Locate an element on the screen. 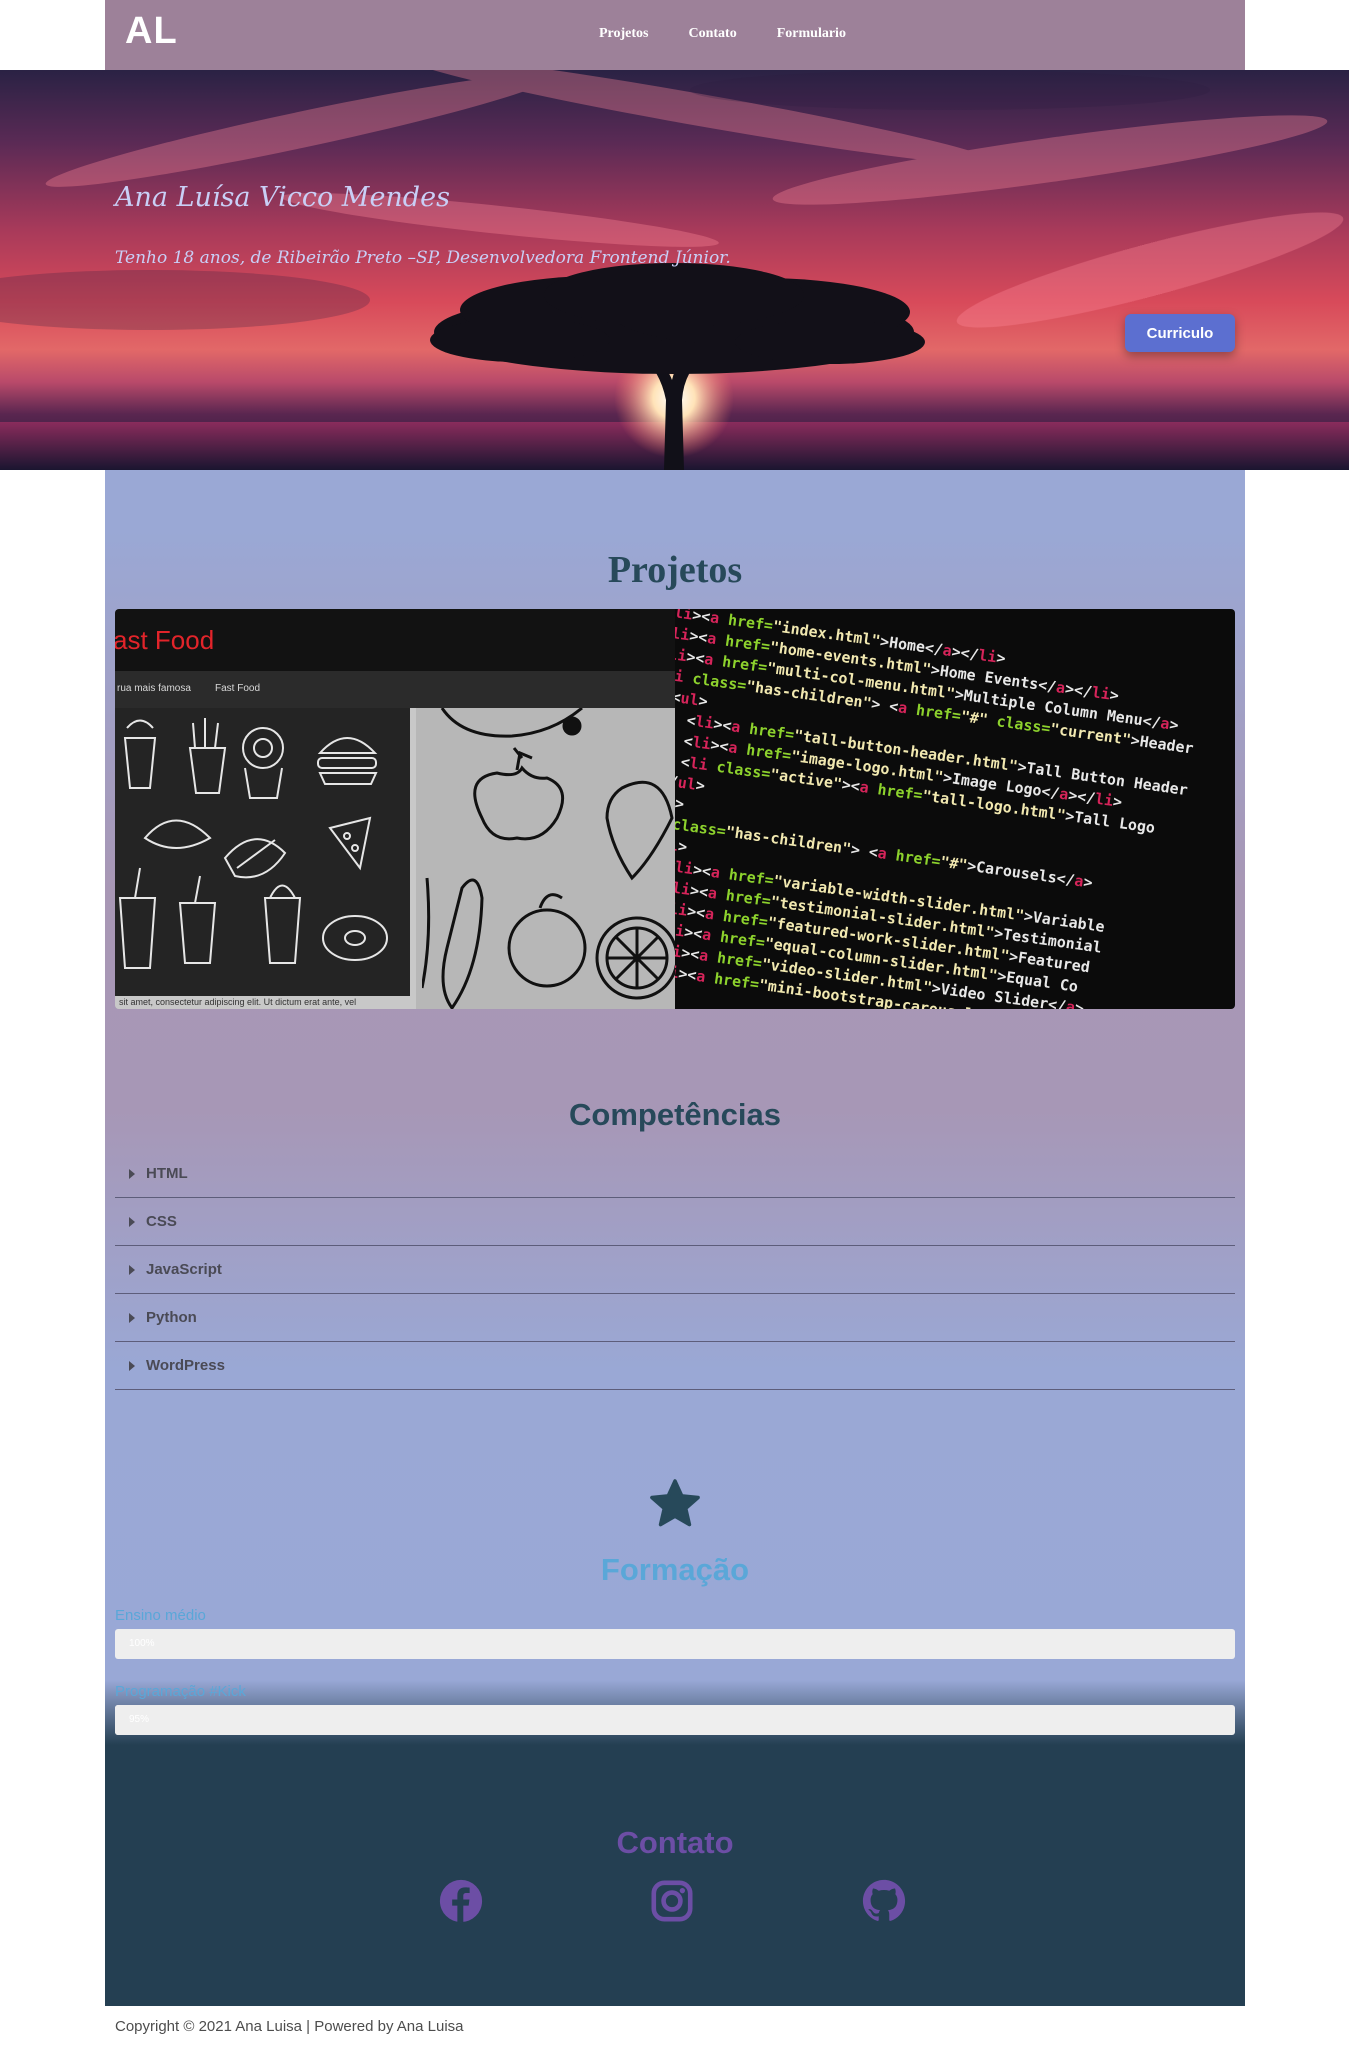 The height and width of the screenshot is (2050, 1349). nav-link-formulario: Formulario is located at coordinates (811, 34).